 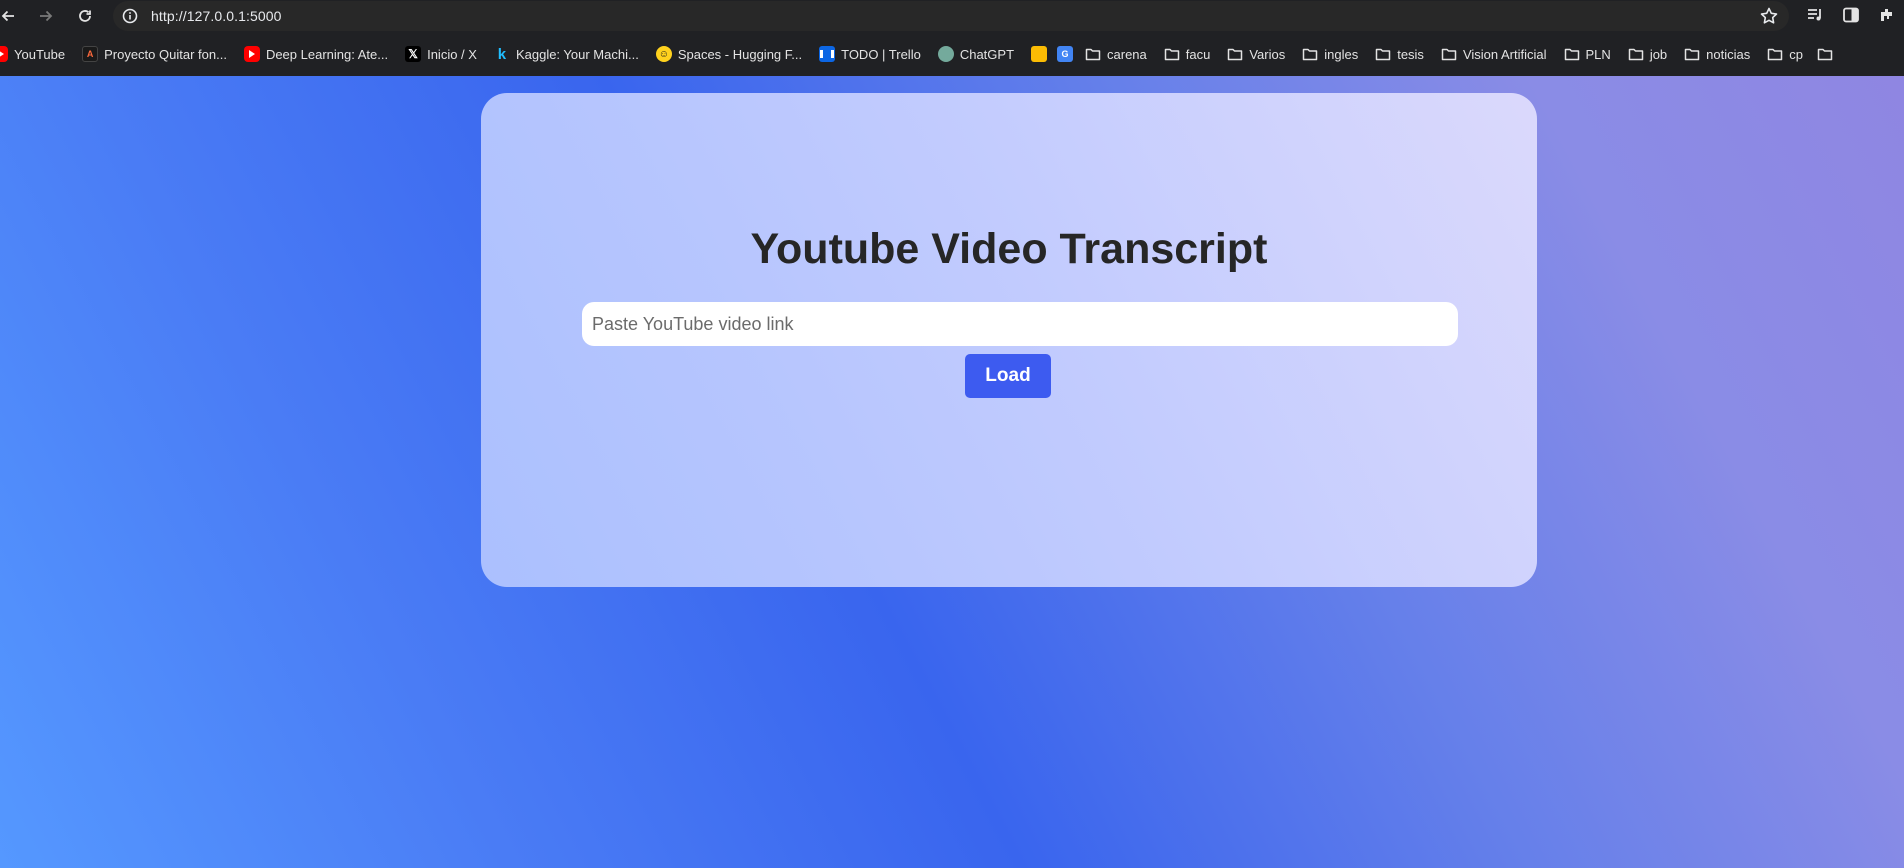 What do you see at coordinates (1020, 324) in the screenshot?
I see `youtube-link-input` at bounding box center [1020, 324].